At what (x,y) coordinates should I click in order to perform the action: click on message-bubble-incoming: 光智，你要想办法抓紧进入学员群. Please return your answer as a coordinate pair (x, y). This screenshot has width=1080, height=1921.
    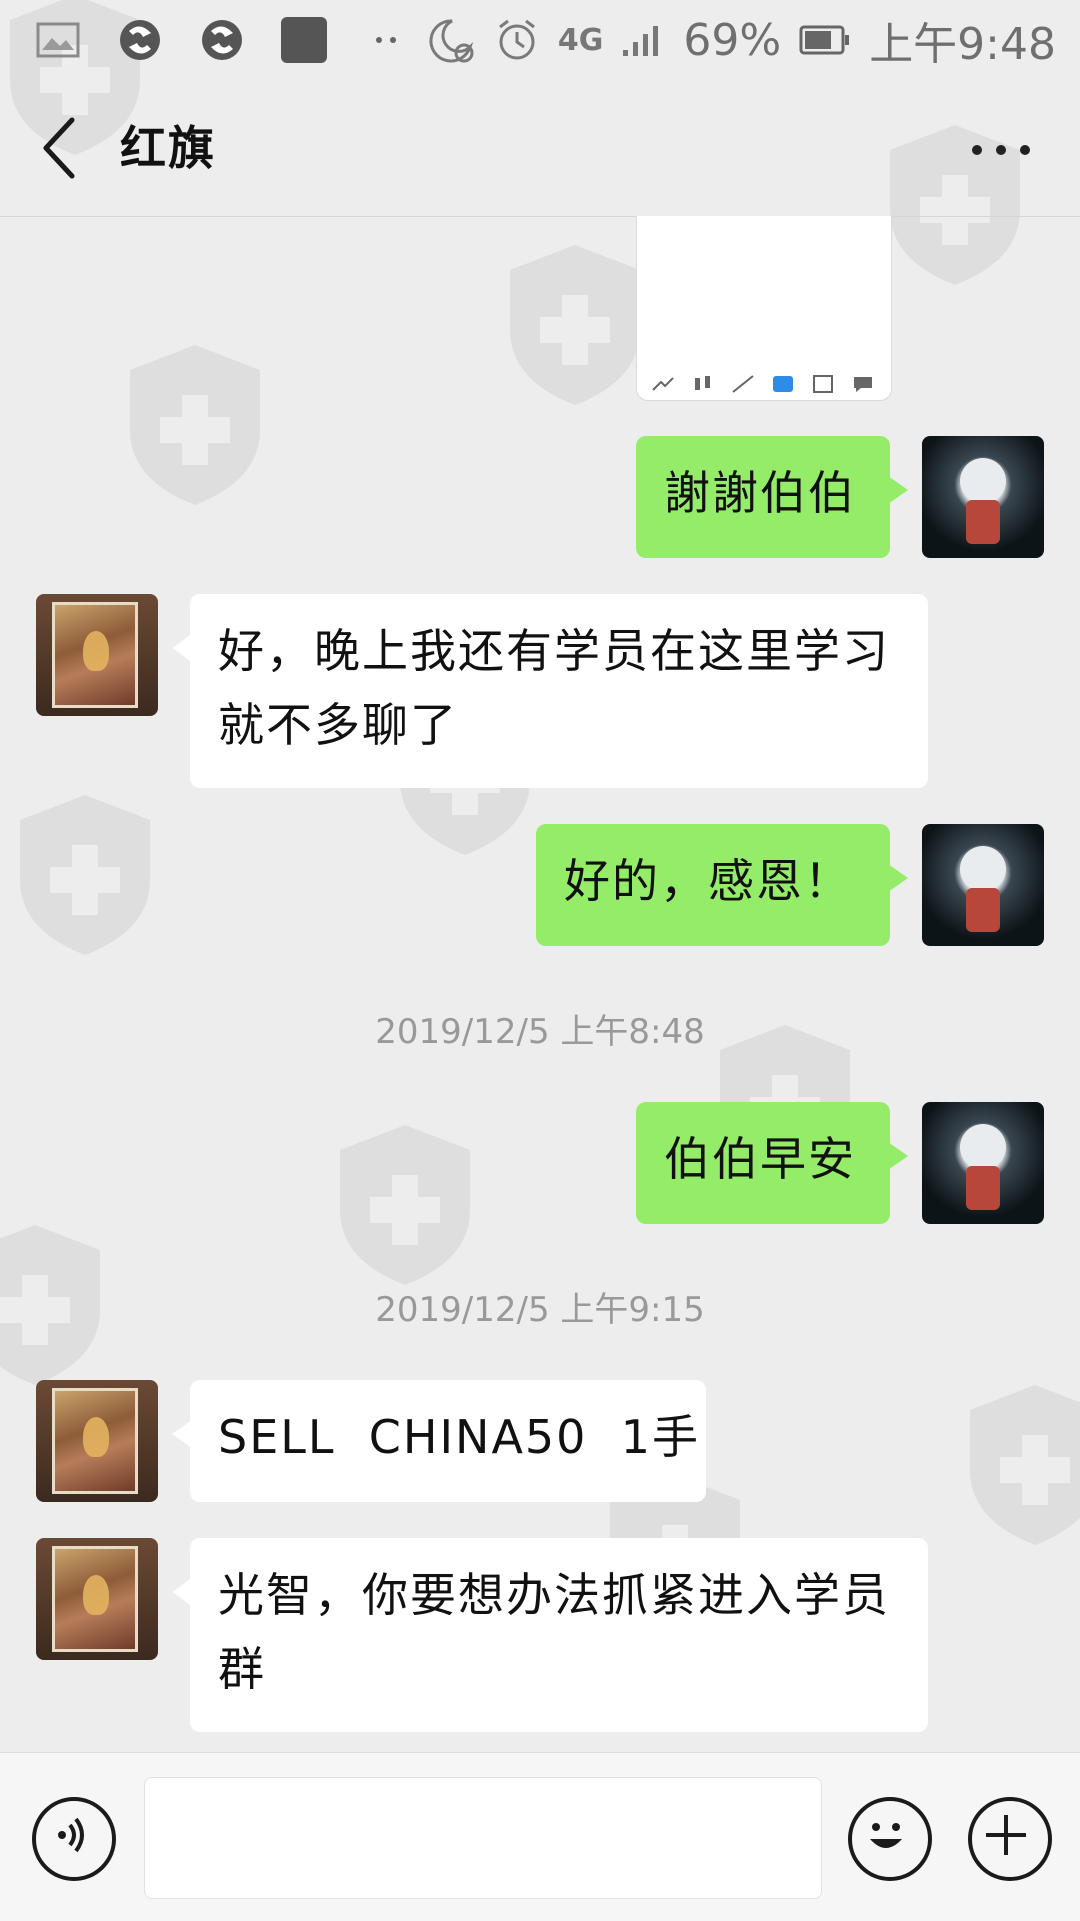
    Looking at the image, I should click on (550, 1635).